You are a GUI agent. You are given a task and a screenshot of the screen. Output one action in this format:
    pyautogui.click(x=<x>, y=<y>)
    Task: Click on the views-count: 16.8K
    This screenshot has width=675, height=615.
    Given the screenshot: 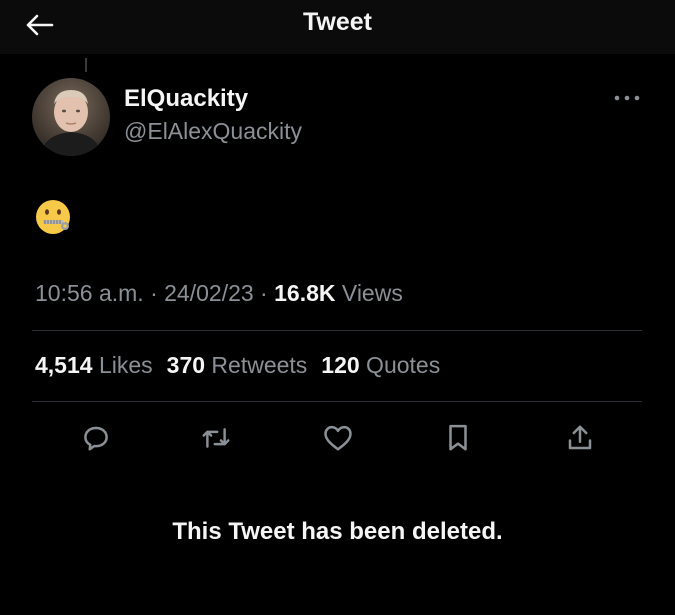 What is the action you would take?
    pyautogui.click(x=305, y=293)
    